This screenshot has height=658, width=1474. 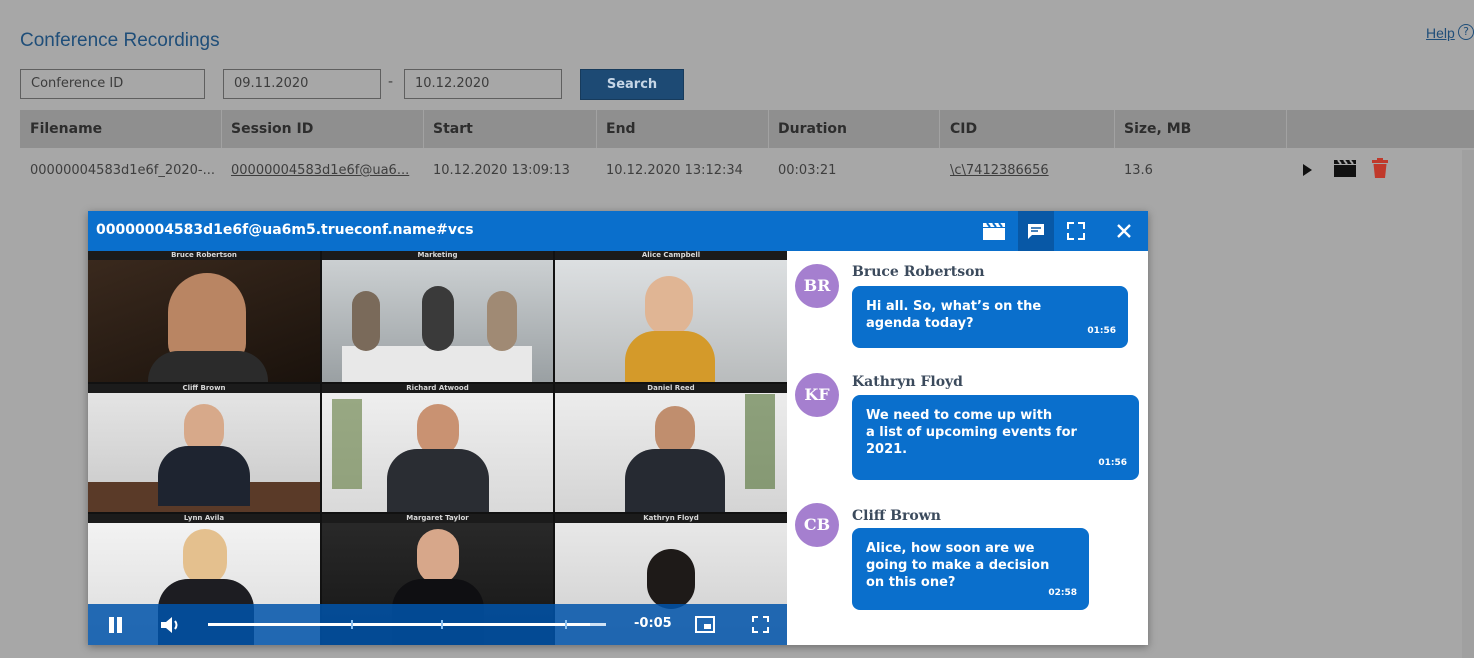 I want to click on date-from-input: 09.11.2020, so click(x=302, y=84).